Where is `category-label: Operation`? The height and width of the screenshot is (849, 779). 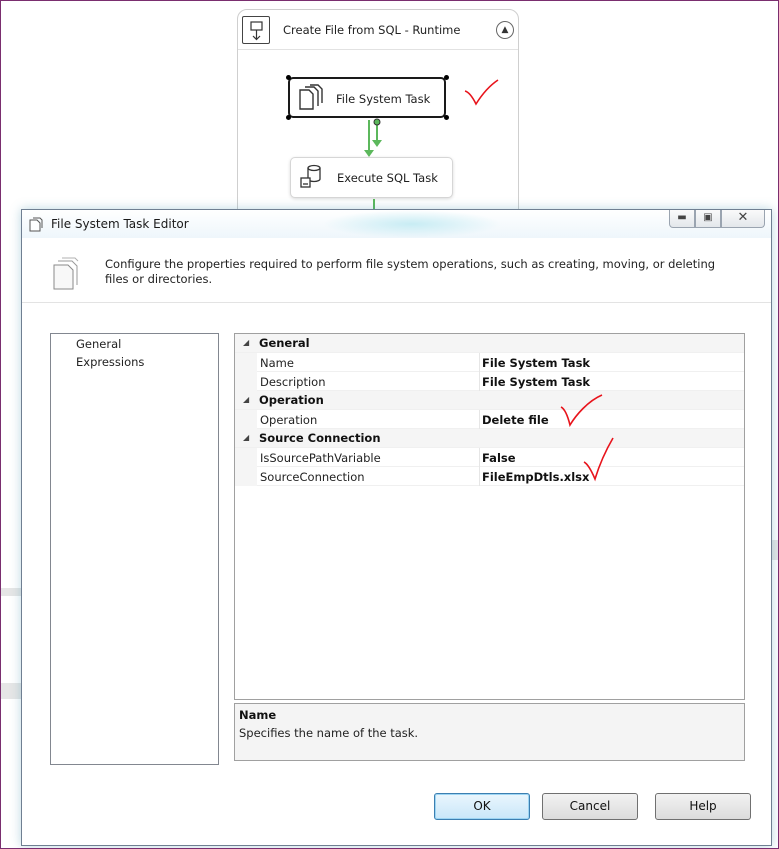 category-label: Operation is located at coordinates (291, 400).